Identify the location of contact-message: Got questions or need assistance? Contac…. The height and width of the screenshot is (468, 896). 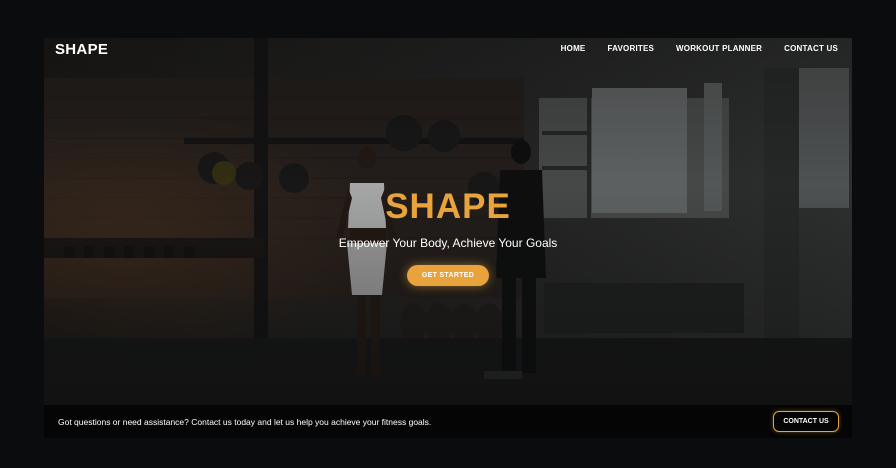
(245, 422).